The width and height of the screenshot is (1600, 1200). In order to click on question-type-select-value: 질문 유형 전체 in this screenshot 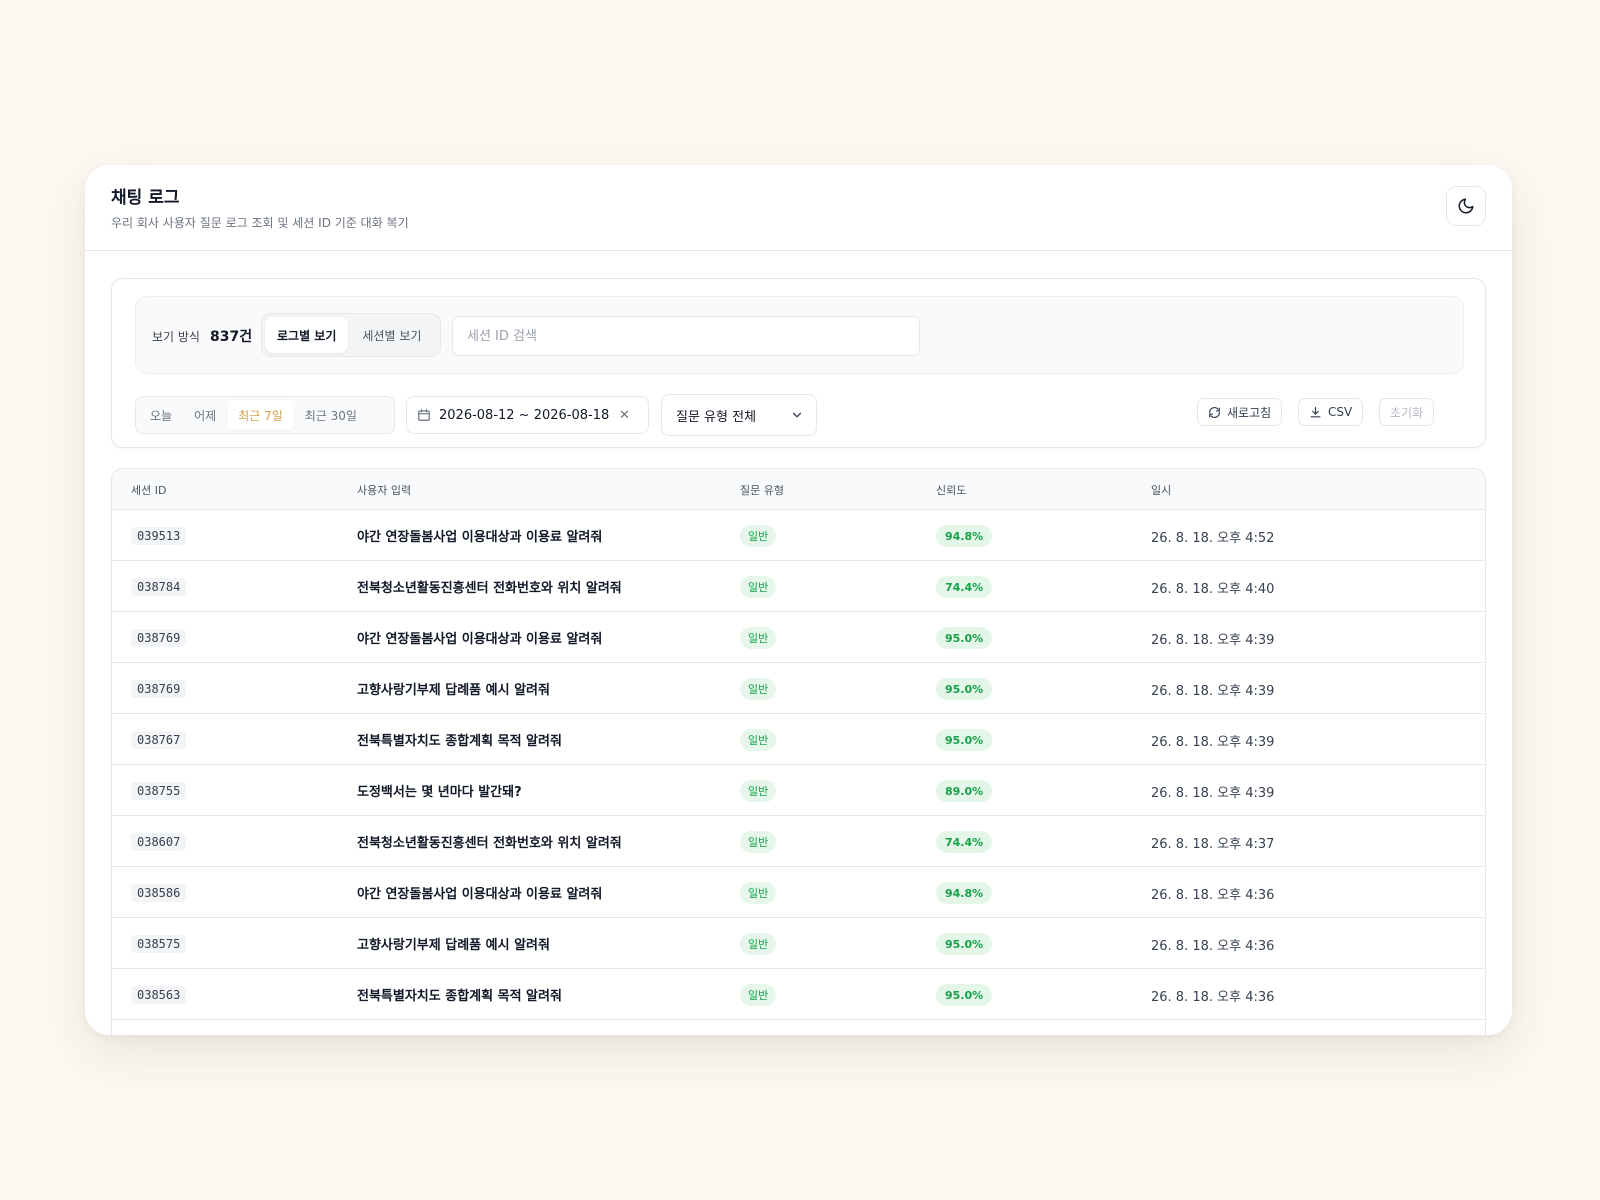, I will do `click(716, 417)`.